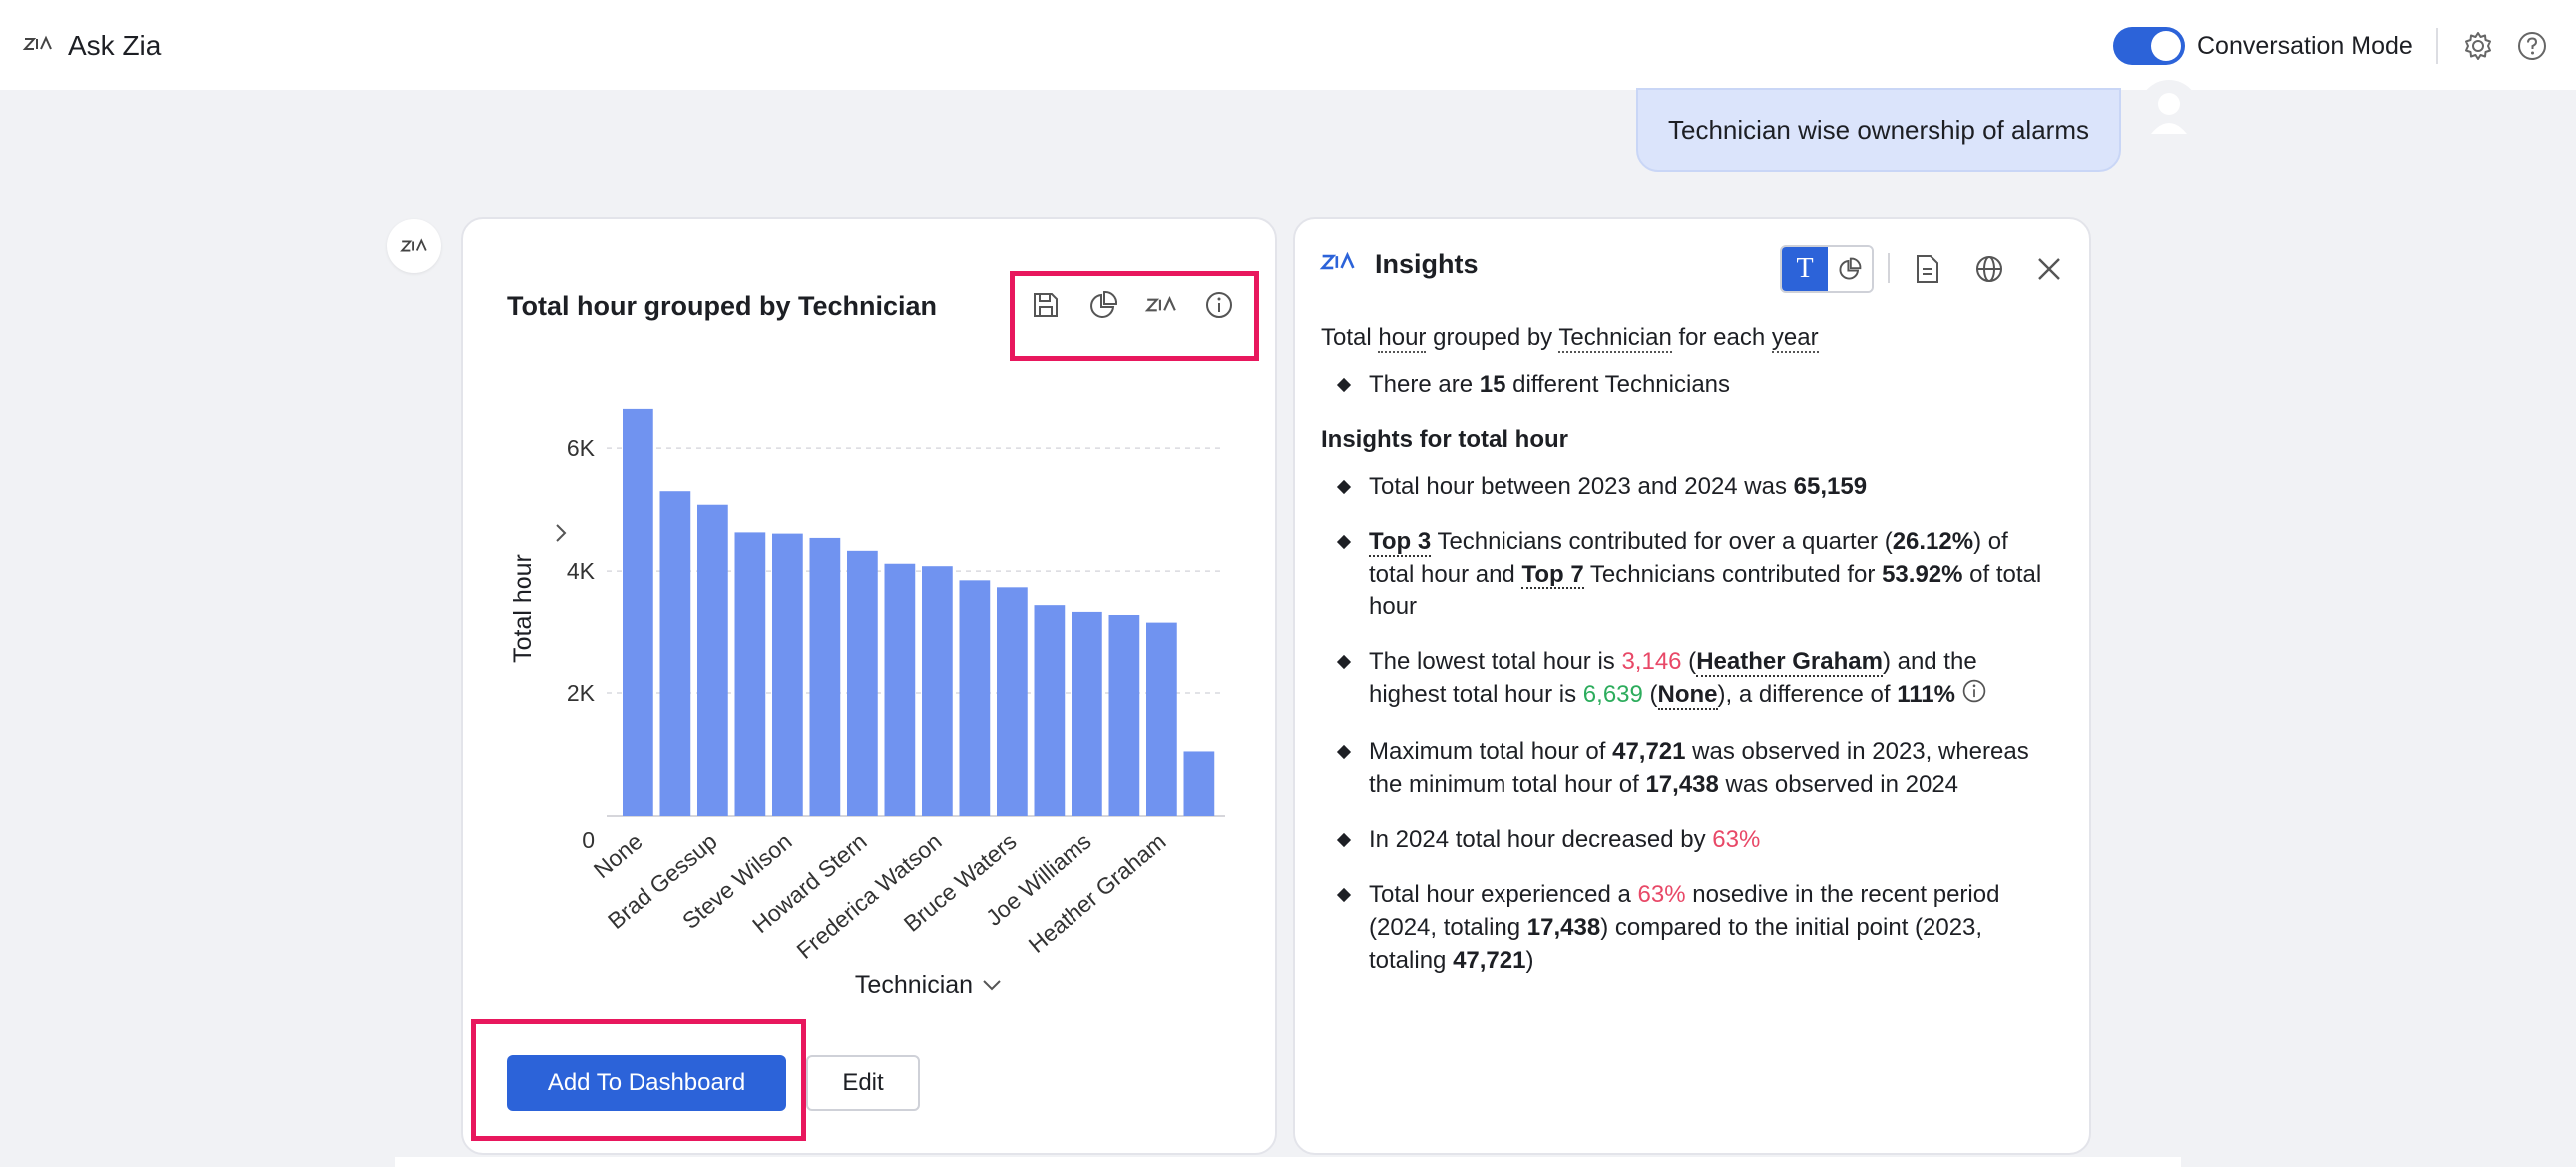 This screenshot has width=2576, height=1167. What do you see at coordinates (2437, 46) in the screenshot?
I see `top-divider` at bounding box center [2437, 46].